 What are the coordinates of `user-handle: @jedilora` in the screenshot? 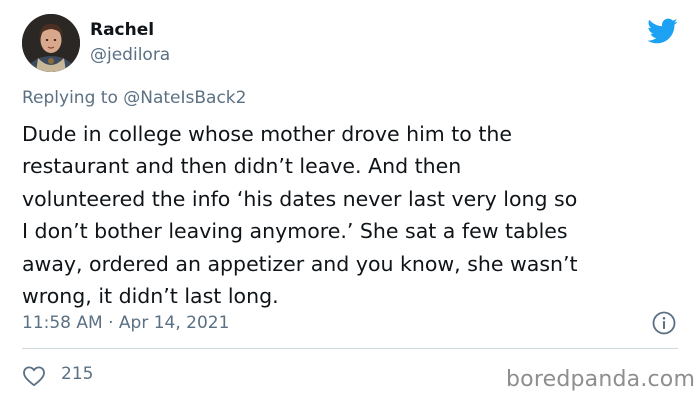 It's located at (130, 55).